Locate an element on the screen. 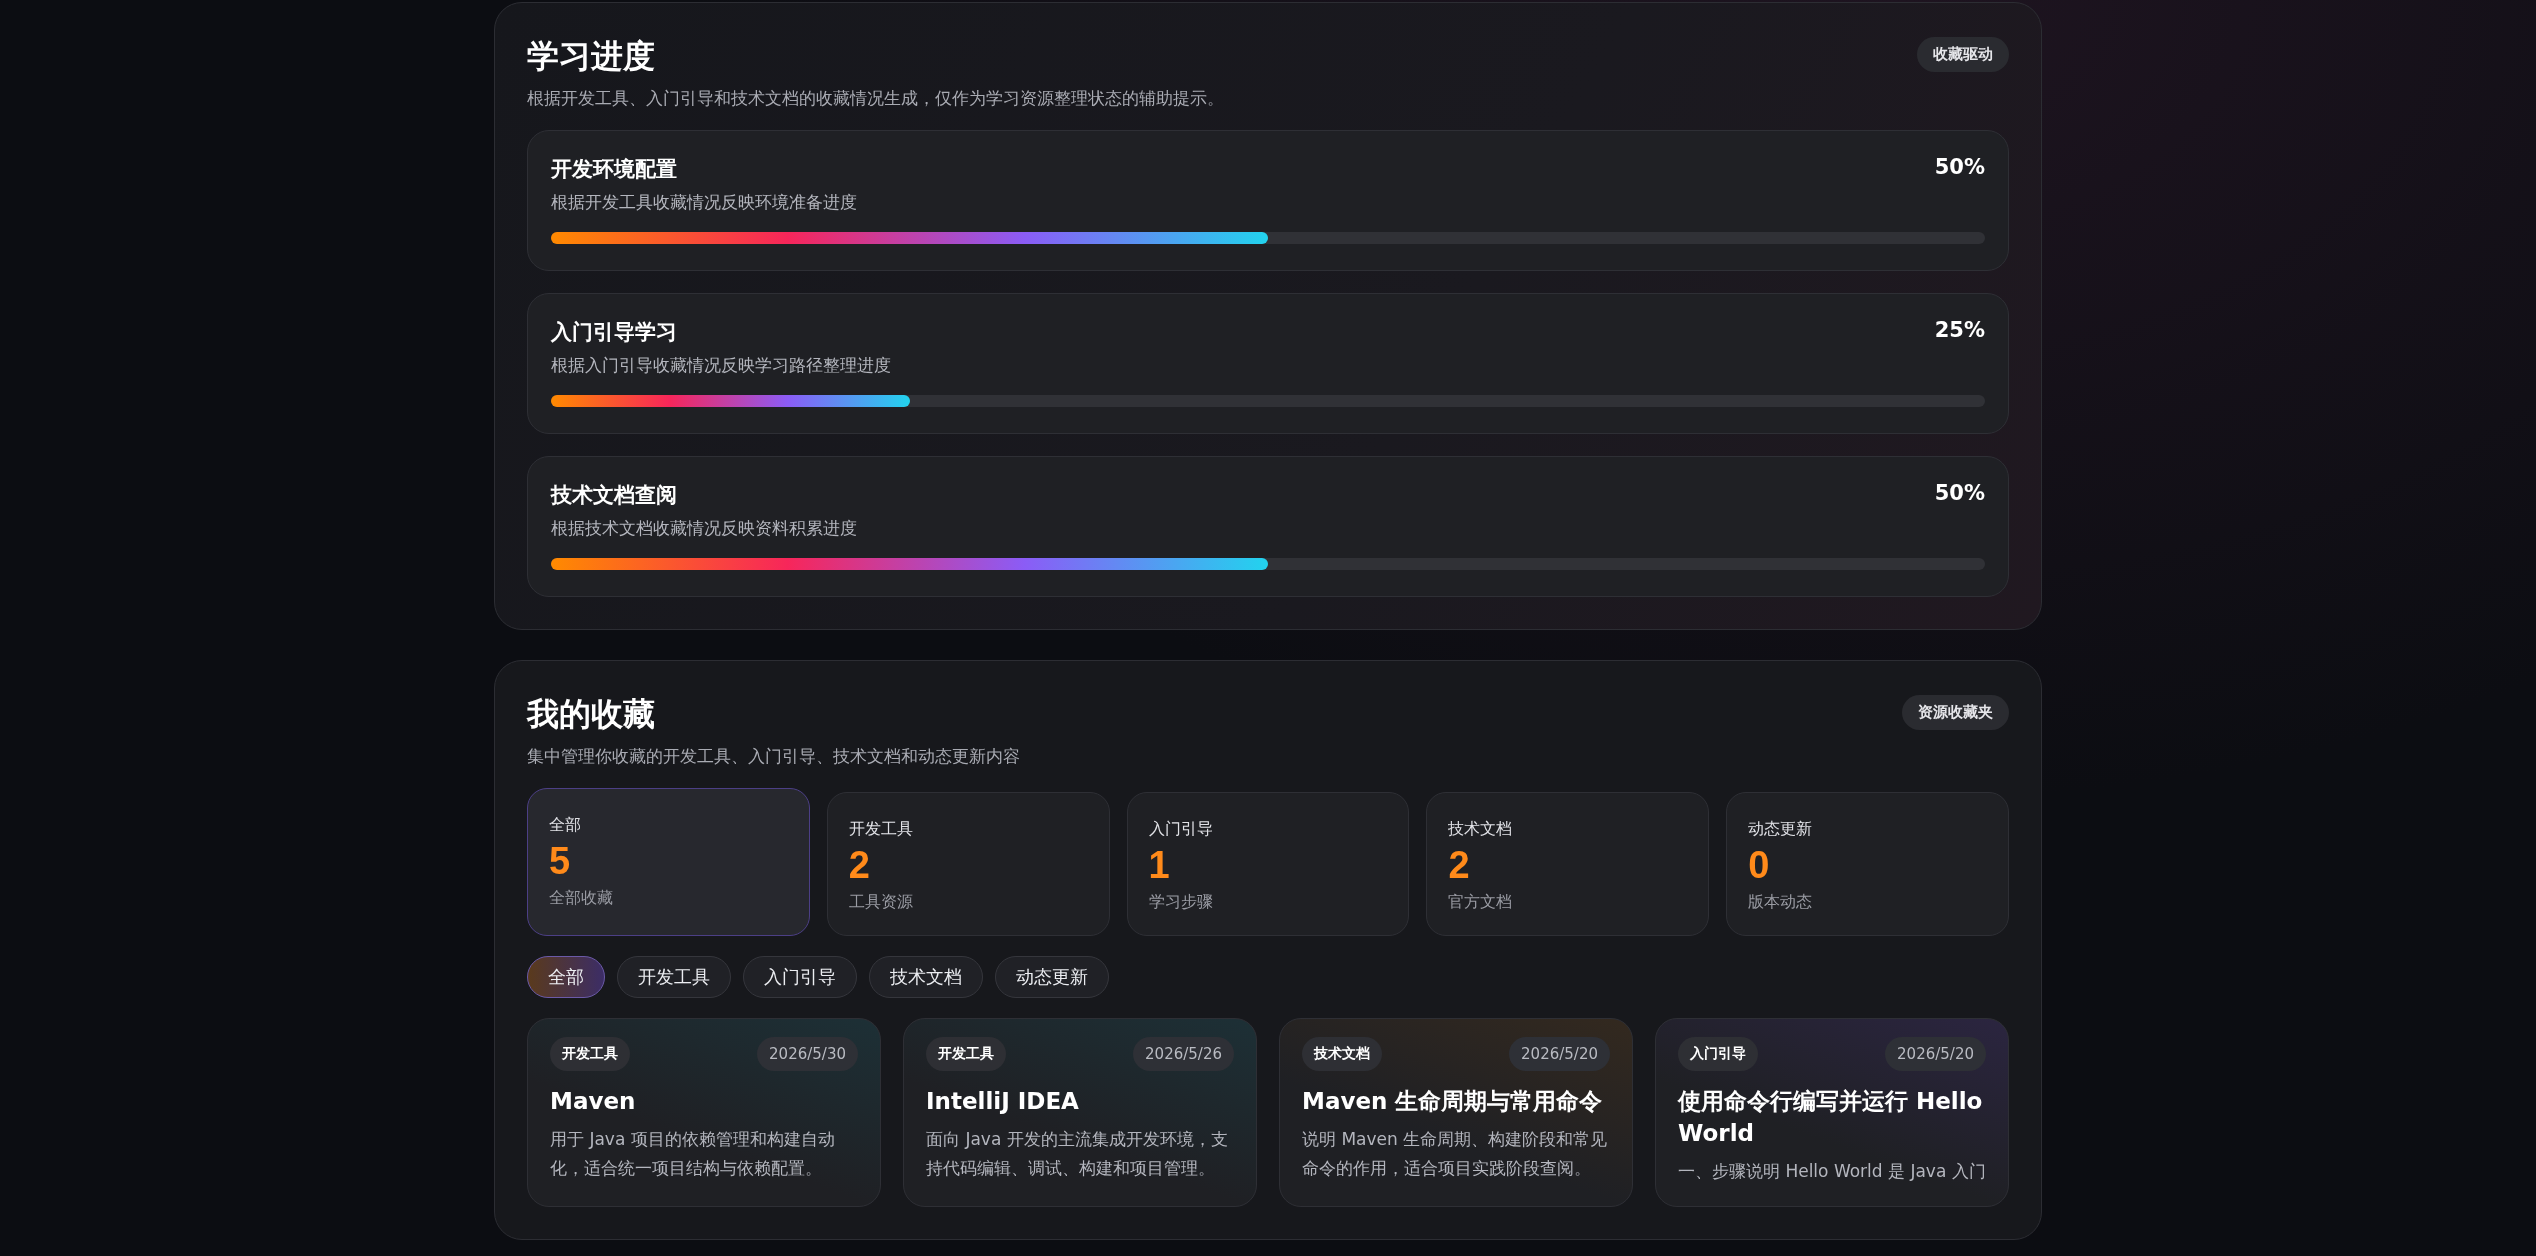 The image size is (2536, 1256). date-label: 2026/5/30 is located at coordinates (807, 1053).